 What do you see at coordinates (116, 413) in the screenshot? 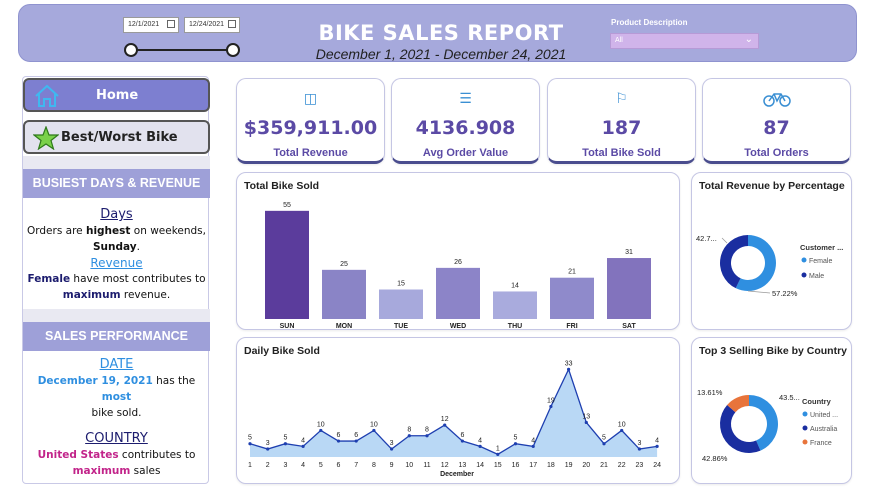
I see `date-text-d: bike sold.` at bounding box center [116, 413].